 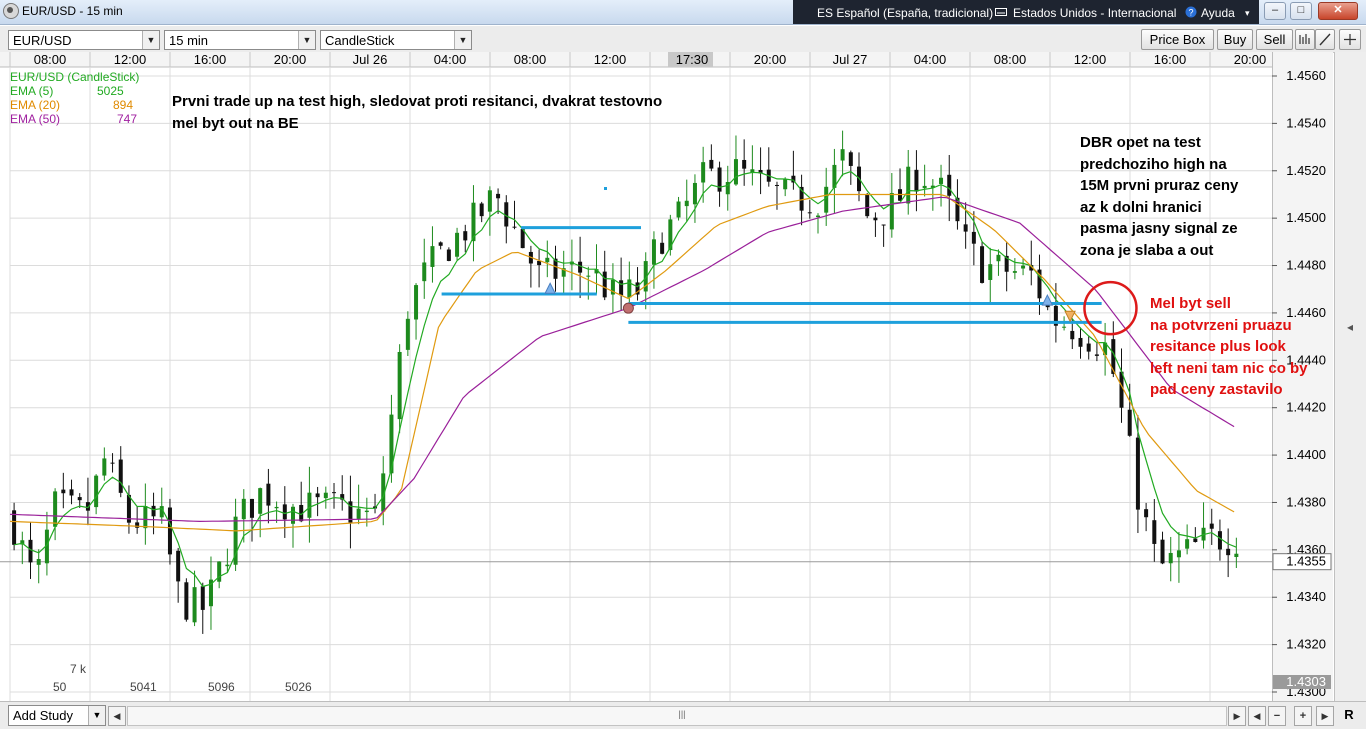 What do you see at coordinates (1338, 11) in the screenshot?
I see `close-button: ✕` at bounding box center [1338, 11].